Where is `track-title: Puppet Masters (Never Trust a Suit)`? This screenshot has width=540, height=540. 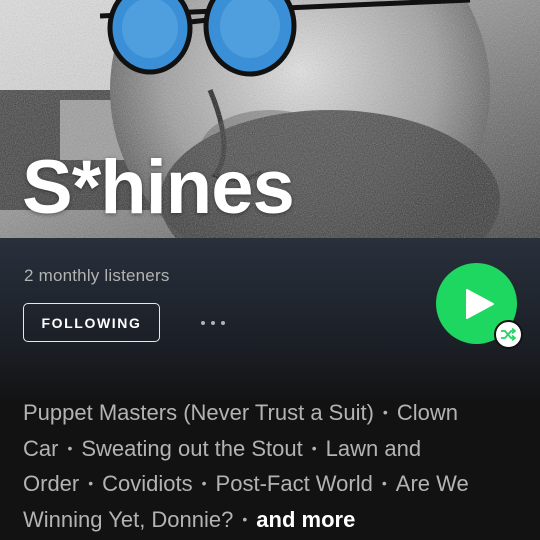 track-title: Puppet Masters (Never Trust a Suit) is located at coordinates (198, 412).